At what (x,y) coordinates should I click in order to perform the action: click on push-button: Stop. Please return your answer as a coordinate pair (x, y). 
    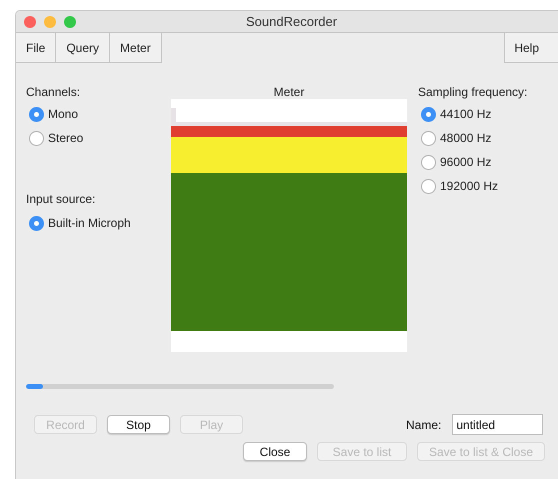
    Looking at the image, I should click on (138, 424).